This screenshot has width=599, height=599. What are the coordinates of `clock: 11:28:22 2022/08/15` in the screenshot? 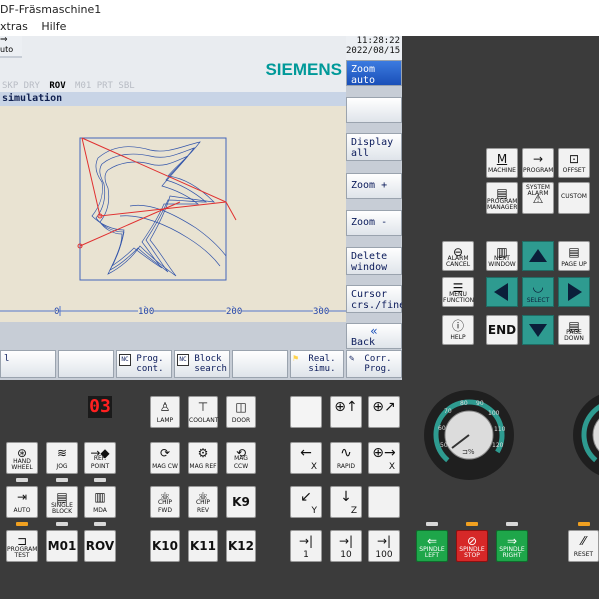 It's located at (374, 48).